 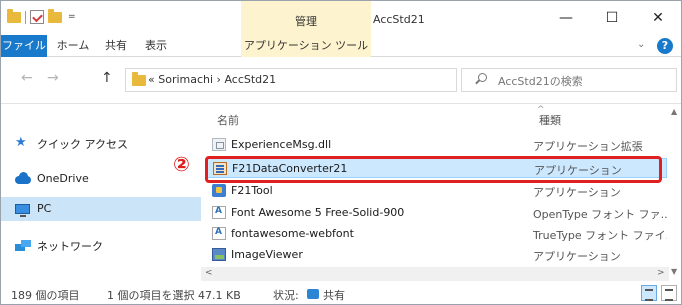 I want to click on nav-item-pc: PC, so click(x=101, y=209).